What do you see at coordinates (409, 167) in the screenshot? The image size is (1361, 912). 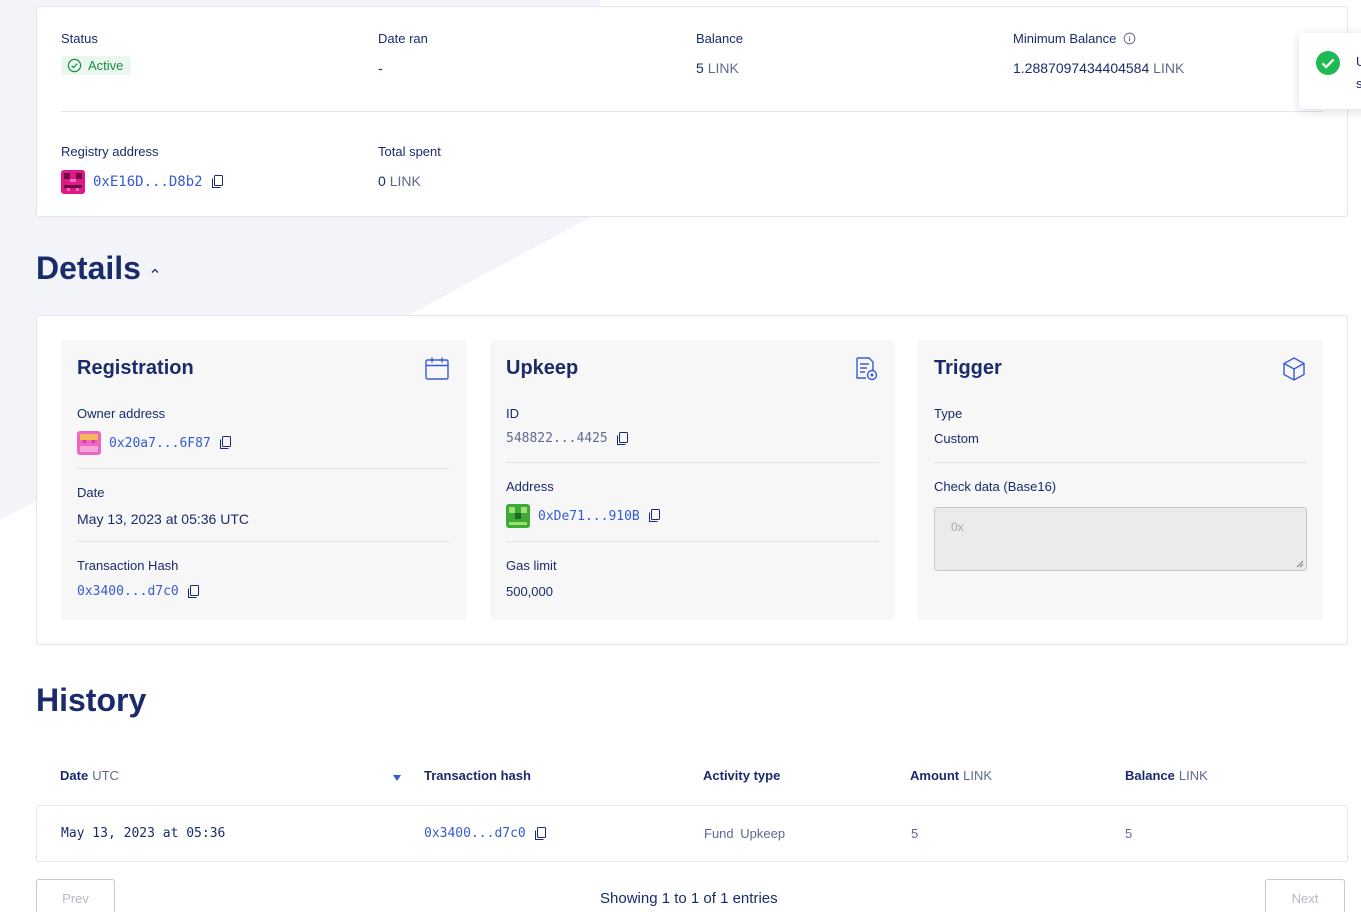 I see `total-spent-field: Total spent 0 LINK` at bounding box center [409, 167].